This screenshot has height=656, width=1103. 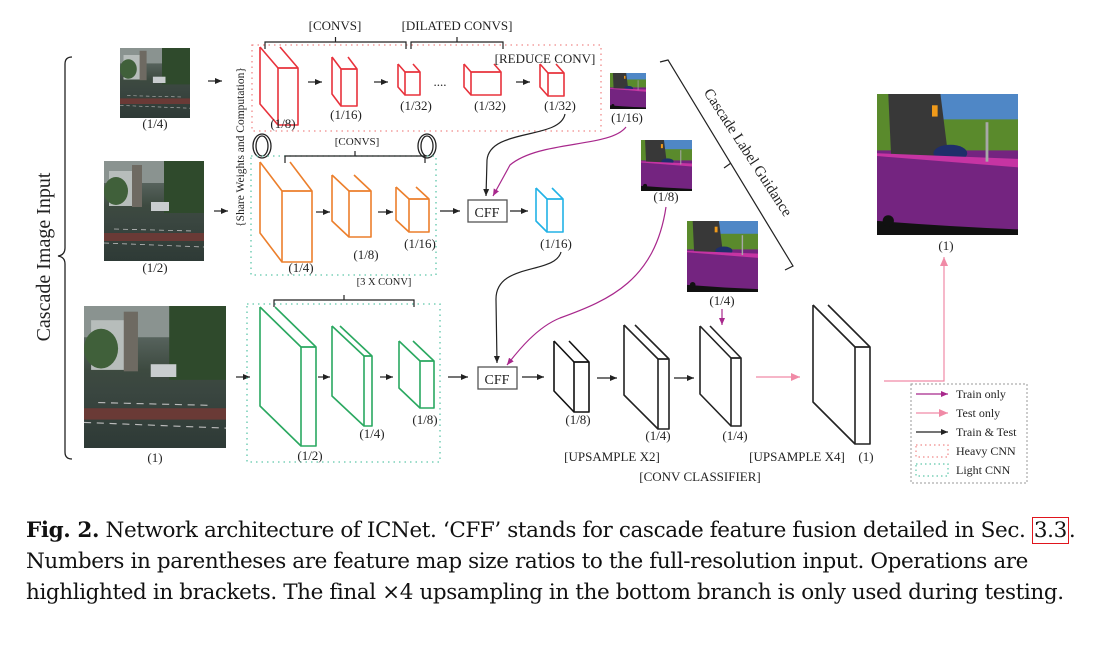 What do you see at coordinates (665, 196) in the screenshot?
I see `ratio-label-1-8: (1/8)` at bounding box center [665, 196].